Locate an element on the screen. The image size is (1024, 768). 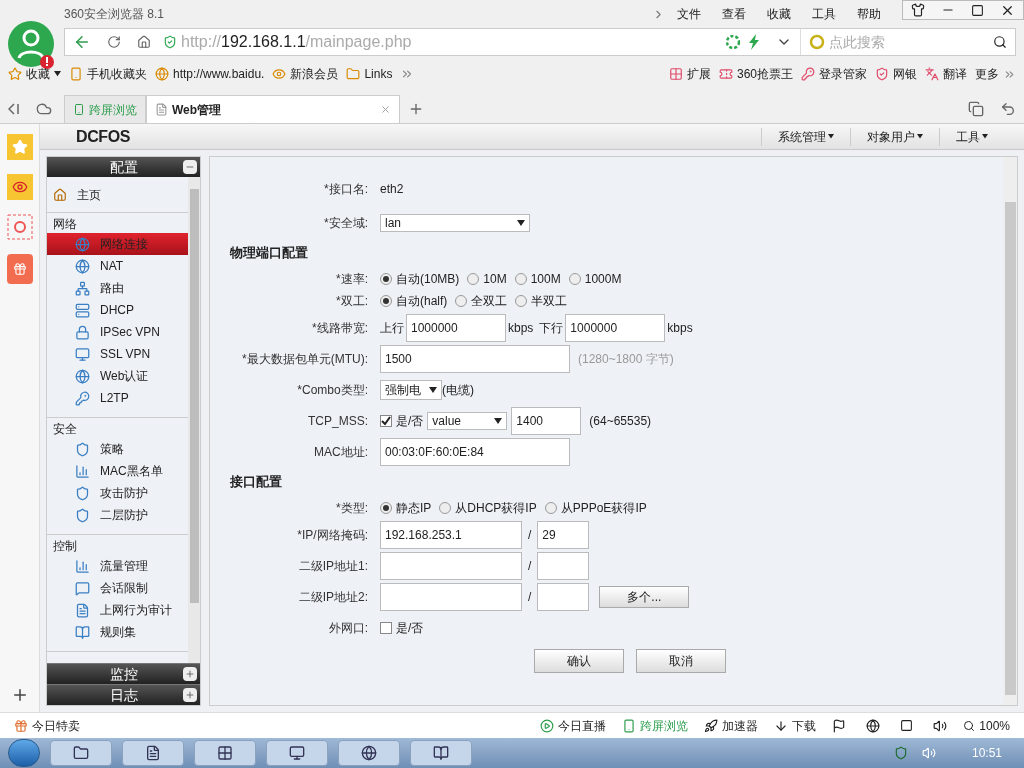
window-icon is located at coordinates (907, 725).